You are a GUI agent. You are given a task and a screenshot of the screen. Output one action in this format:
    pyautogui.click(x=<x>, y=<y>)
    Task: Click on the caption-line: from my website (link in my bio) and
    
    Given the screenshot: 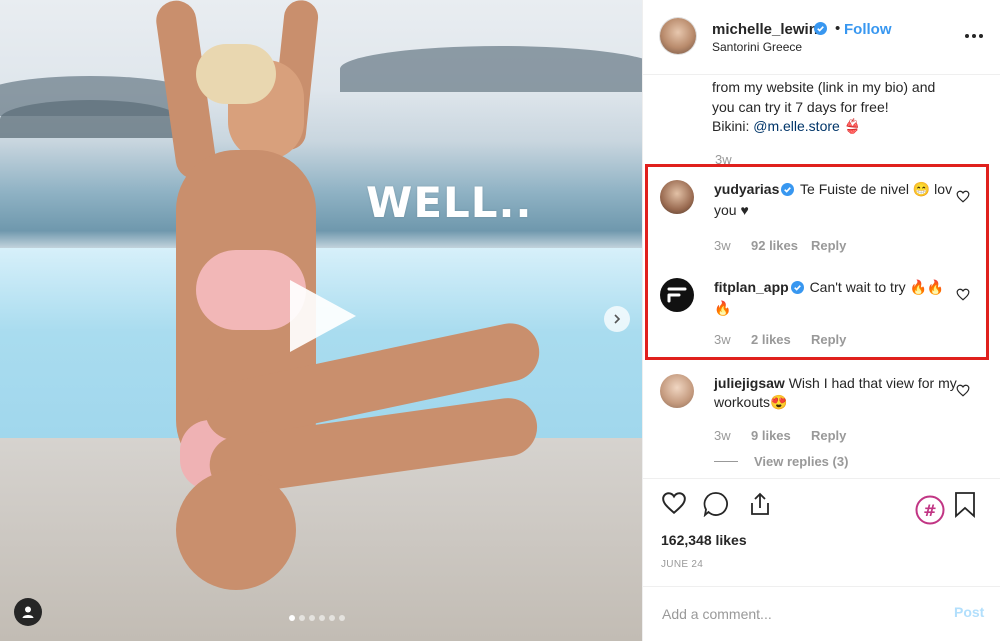 What is the action you would take?
    pyautogui.click(x=824, y=87)
    